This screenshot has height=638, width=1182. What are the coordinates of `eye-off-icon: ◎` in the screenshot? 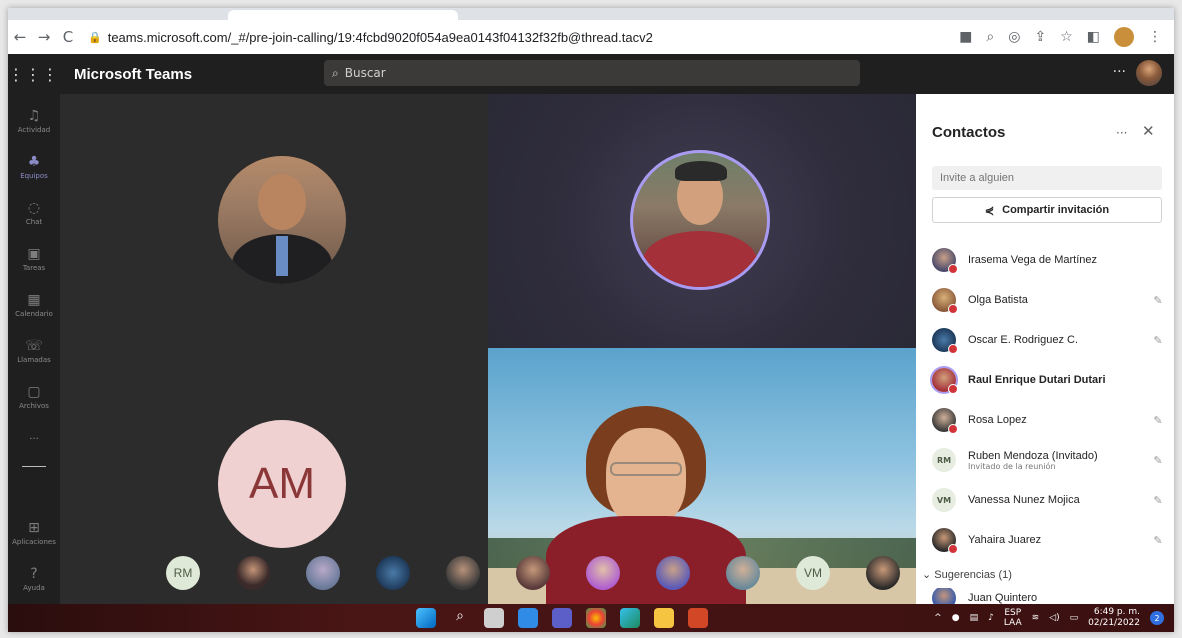 It's located at (1014, 37).